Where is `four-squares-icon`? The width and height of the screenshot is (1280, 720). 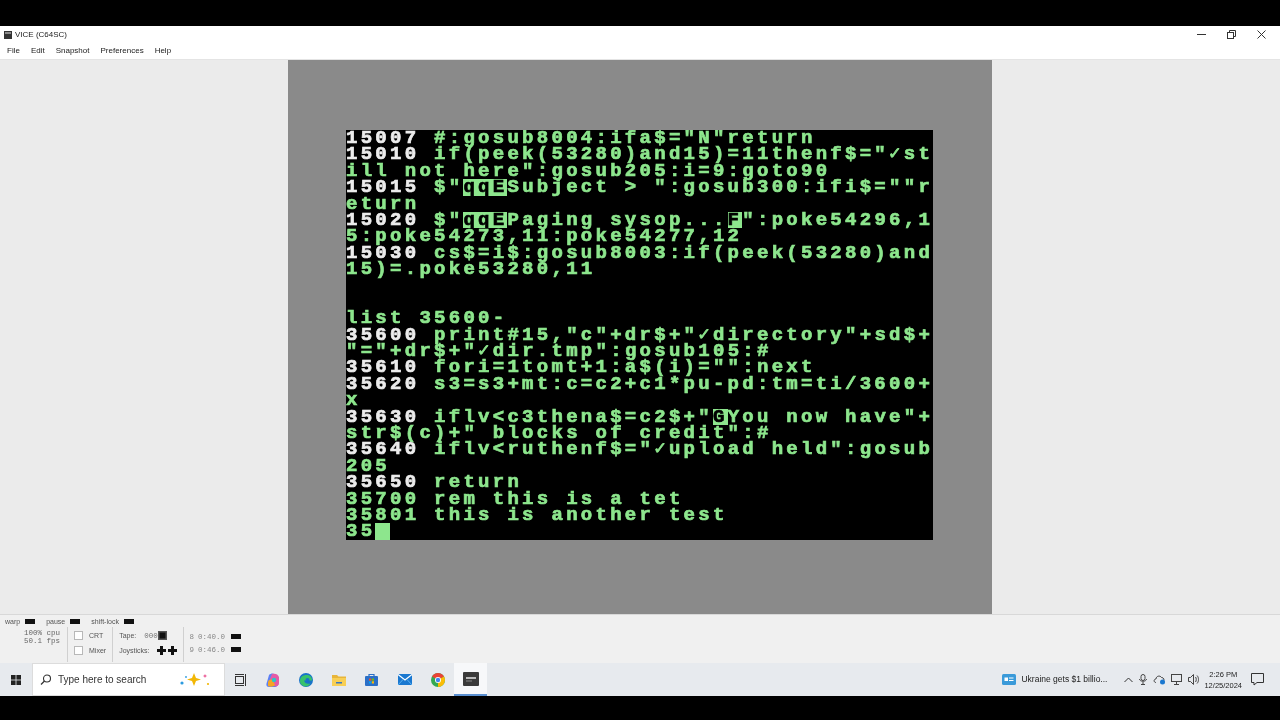 four-squares-icon is located at coordinates (16, 679).